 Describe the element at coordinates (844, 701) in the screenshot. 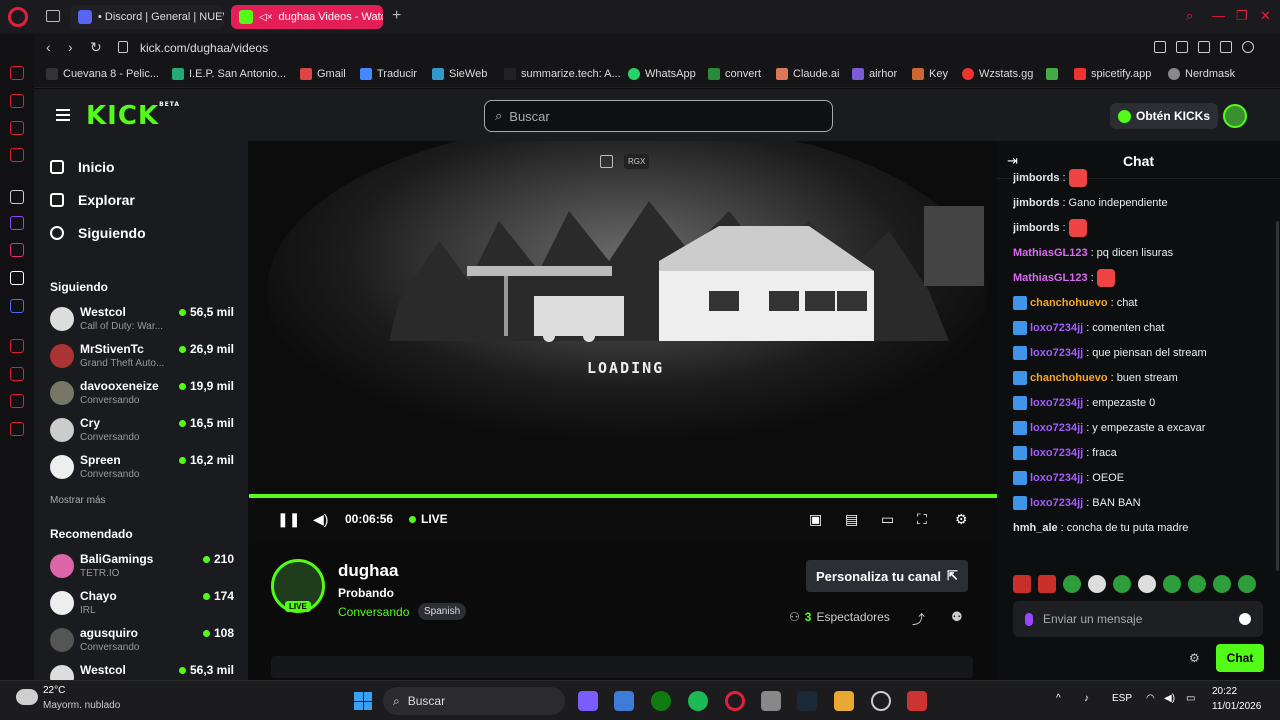

I see `game-app-icon` at that location.